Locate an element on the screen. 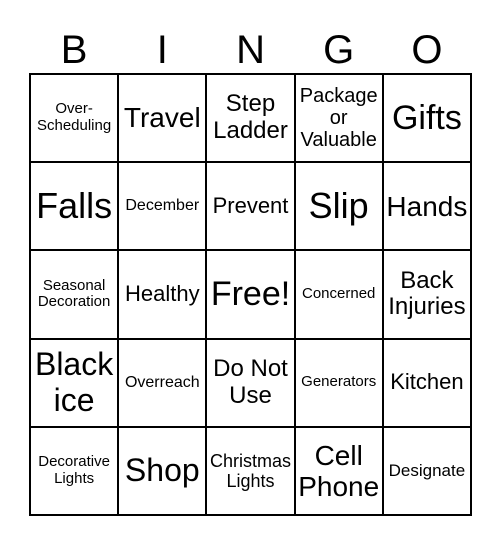 Image resolution: width=500 pixels, height=544 pixels. header-letter-g: G is located at coordinates (339, 50).